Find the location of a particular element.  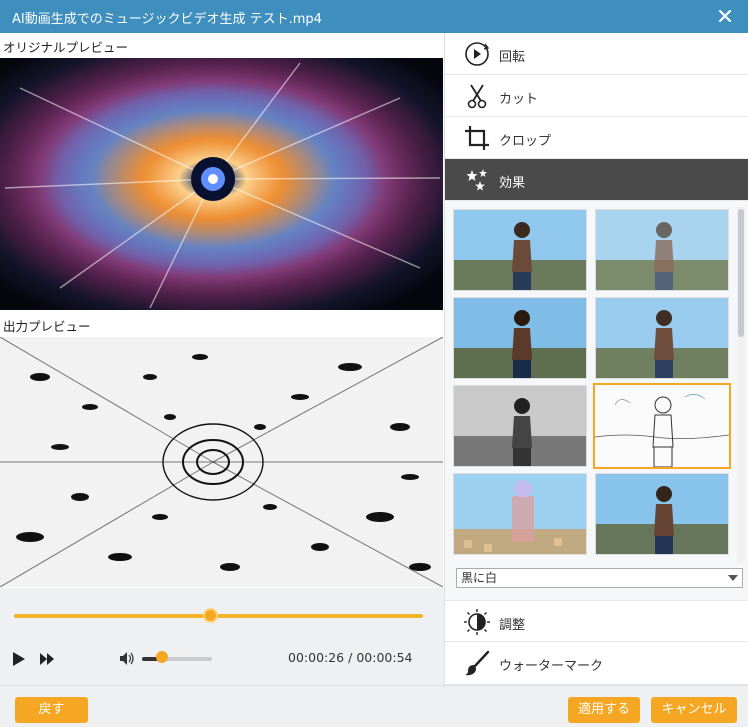

output-preview-label: 出力プレビュー is located at coordinates (47, 326).